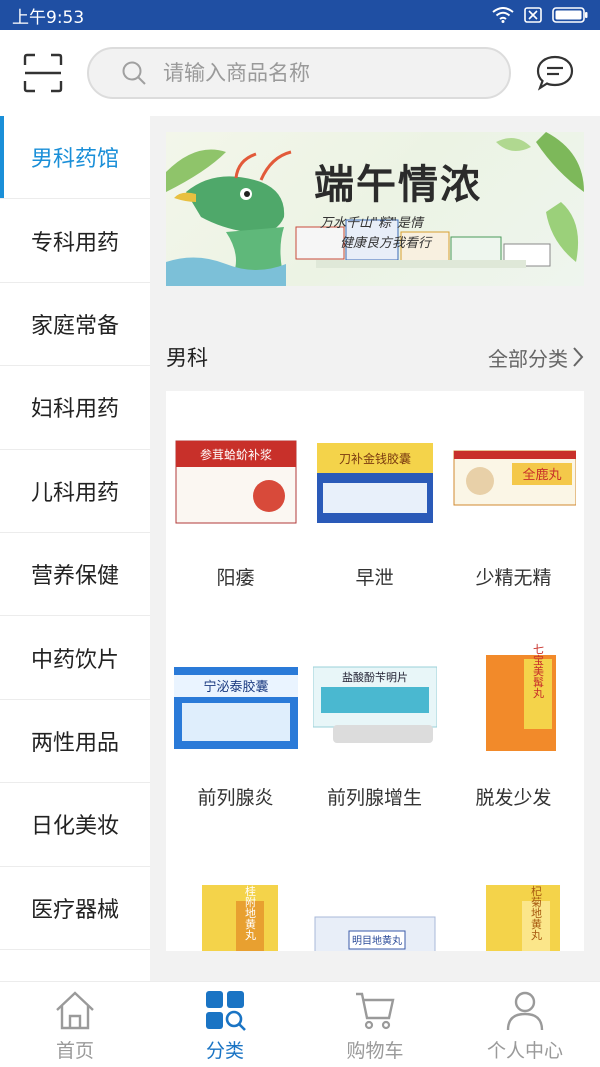 The image size is (600, 1067). What do you see at coordinates (523, 917) in the screenshot?
I see `product-image: 杞菊地黄丸` at bounding box center [523, 917].